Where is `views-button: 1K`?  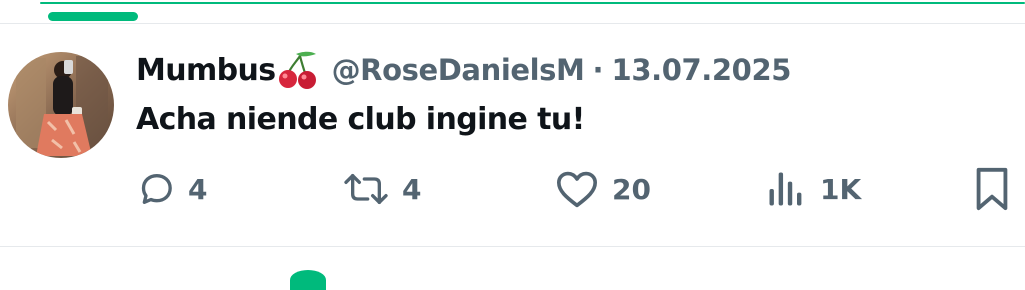
views-button: 1K is located at coordinates (812, 189).